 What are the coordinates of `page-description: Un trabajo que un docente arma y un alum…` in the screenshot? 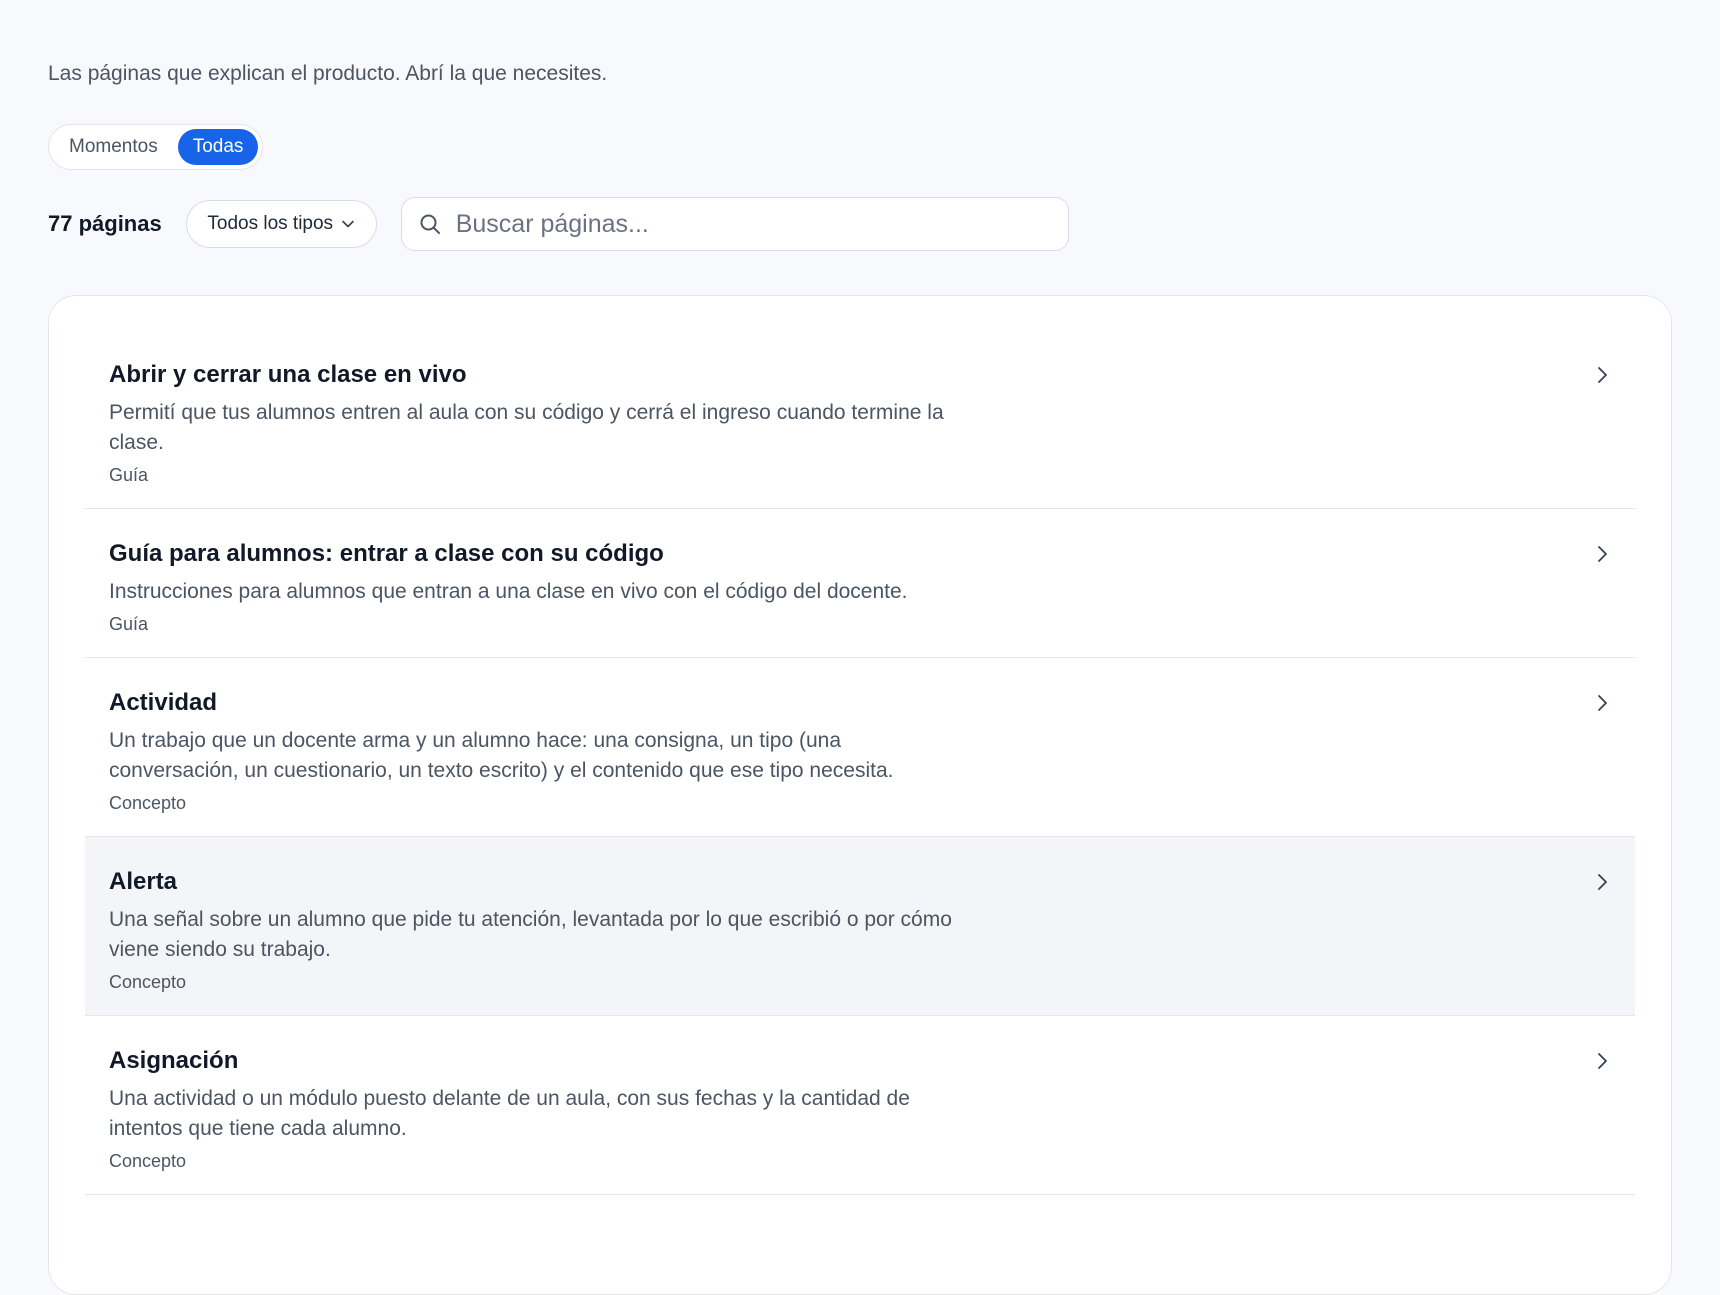 It's located at (501, 755).